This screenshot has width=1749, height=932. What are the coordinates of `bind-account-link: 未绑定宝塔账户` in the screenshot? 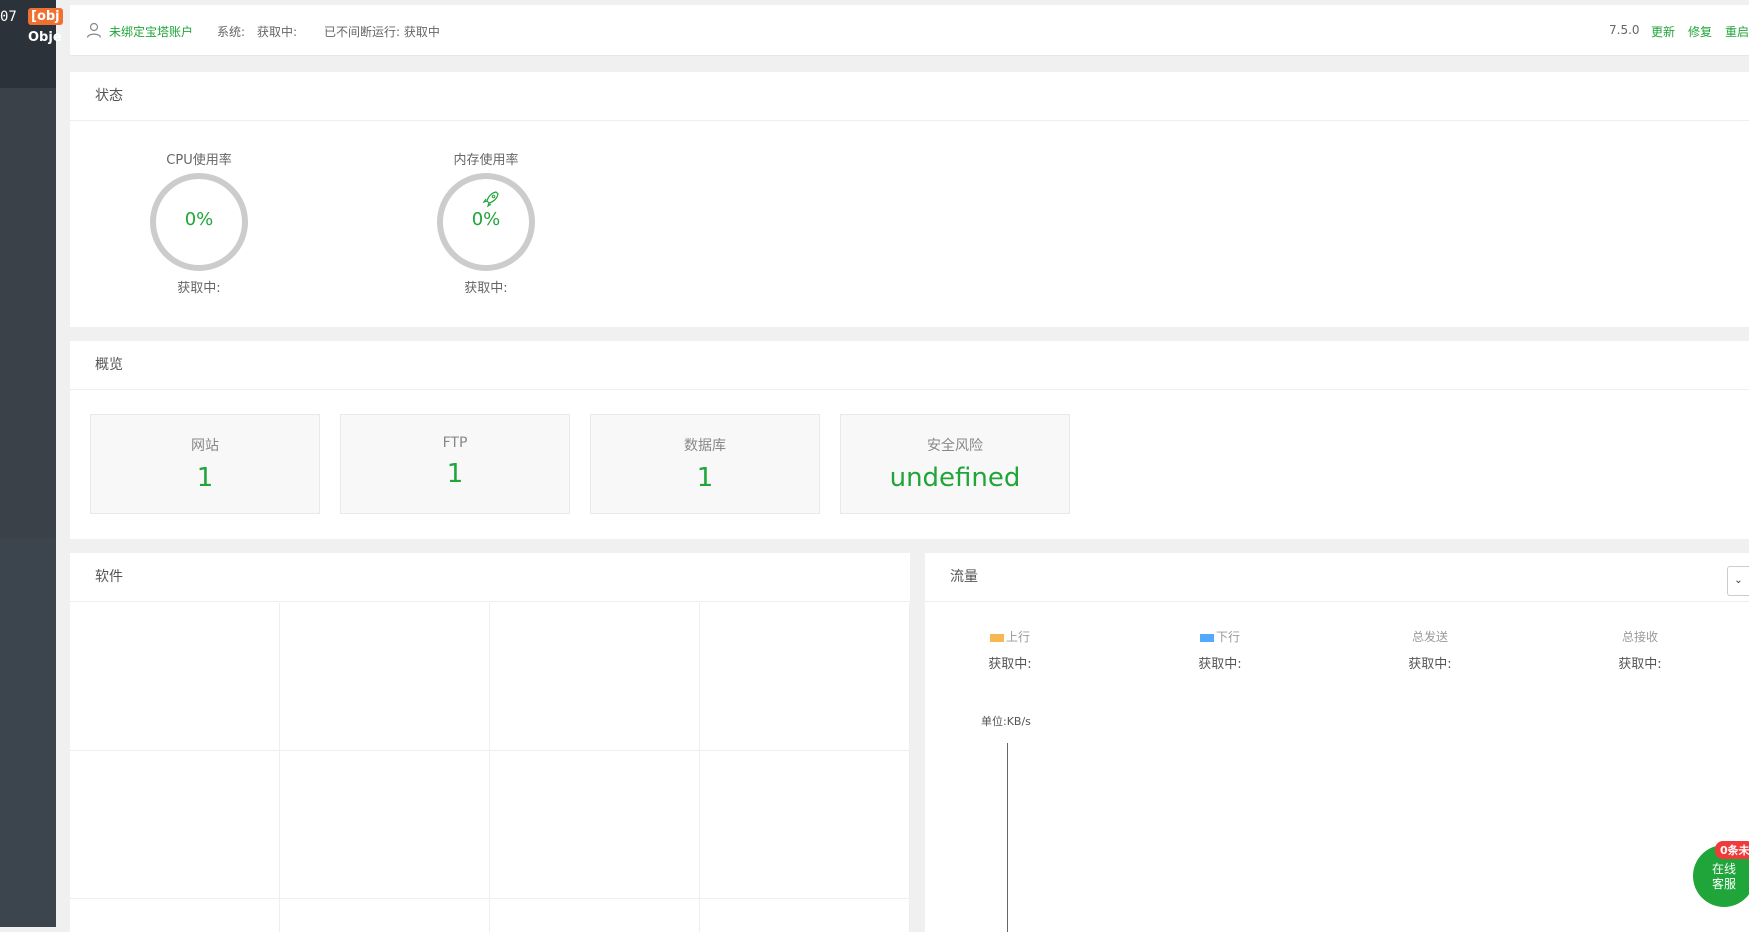 It's located at (151, 31).